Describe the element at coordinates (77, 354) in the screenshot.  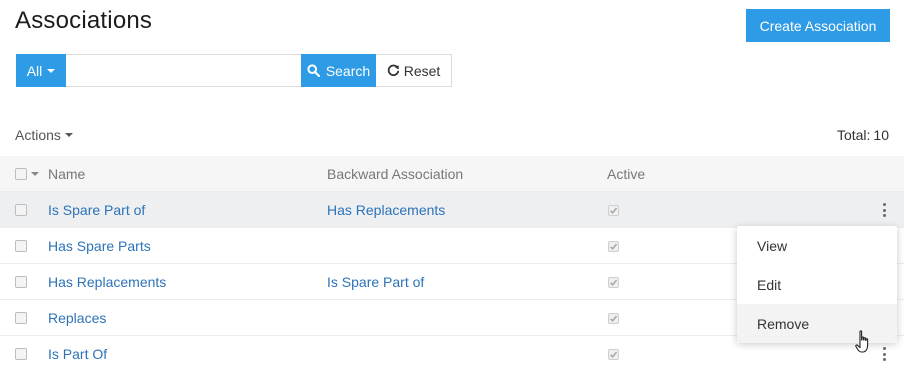
I see `association-name-link: Is Part Of` at that location.